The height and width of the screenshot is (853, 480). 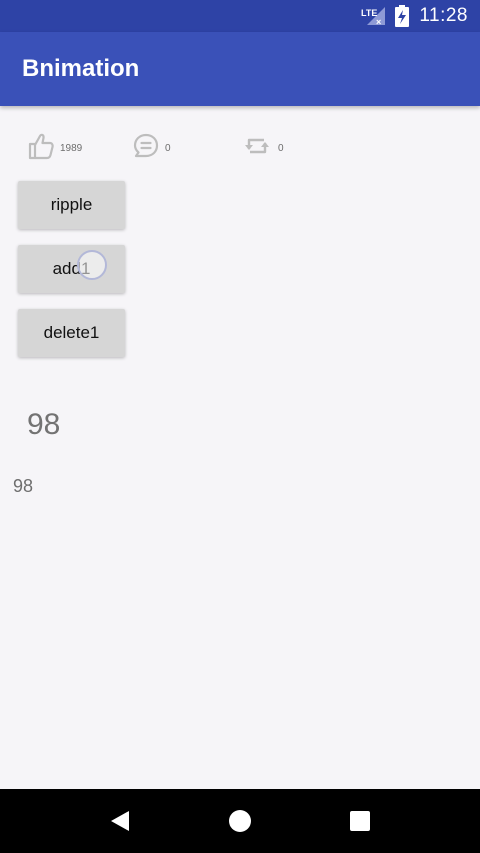 I want to click on comment-icon, so click(x=146, y=145).